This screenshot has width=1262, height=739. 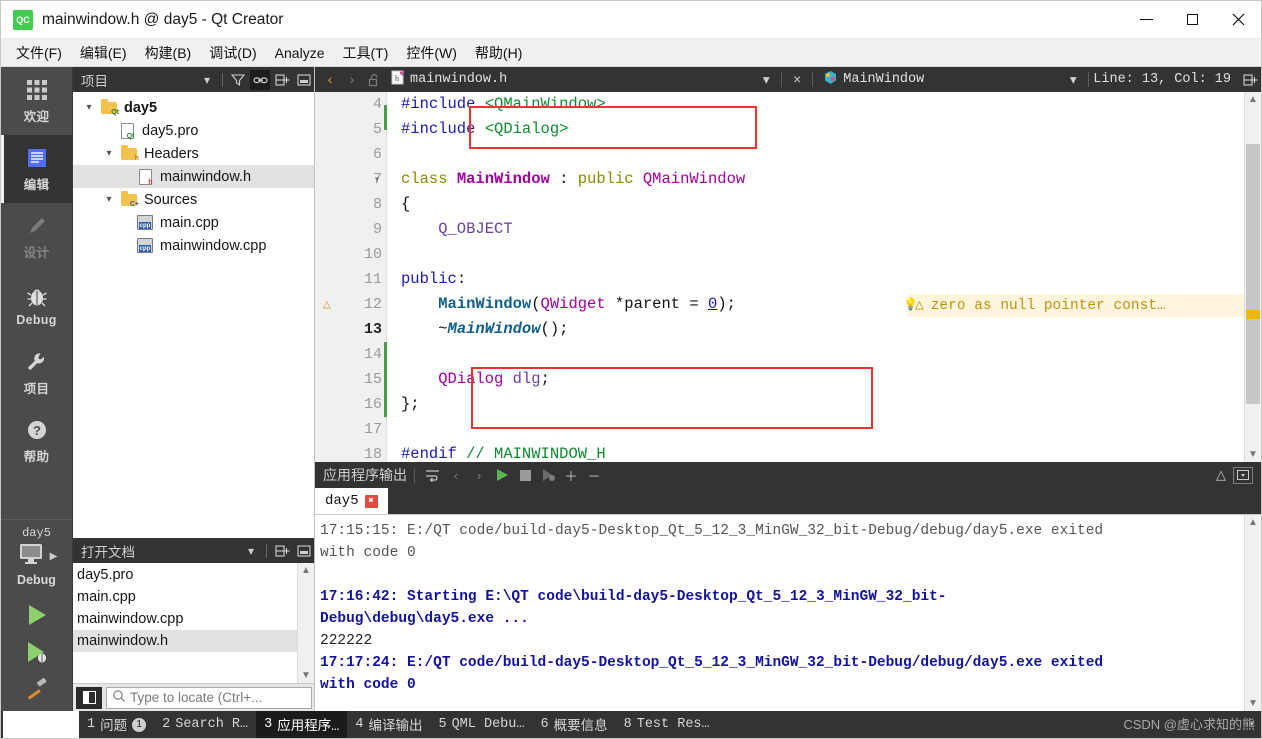 What do you see at coordinates (300, 53) in the screenshot?
I see `menu-analyze: Analyze` at bounding box center [300, 53].